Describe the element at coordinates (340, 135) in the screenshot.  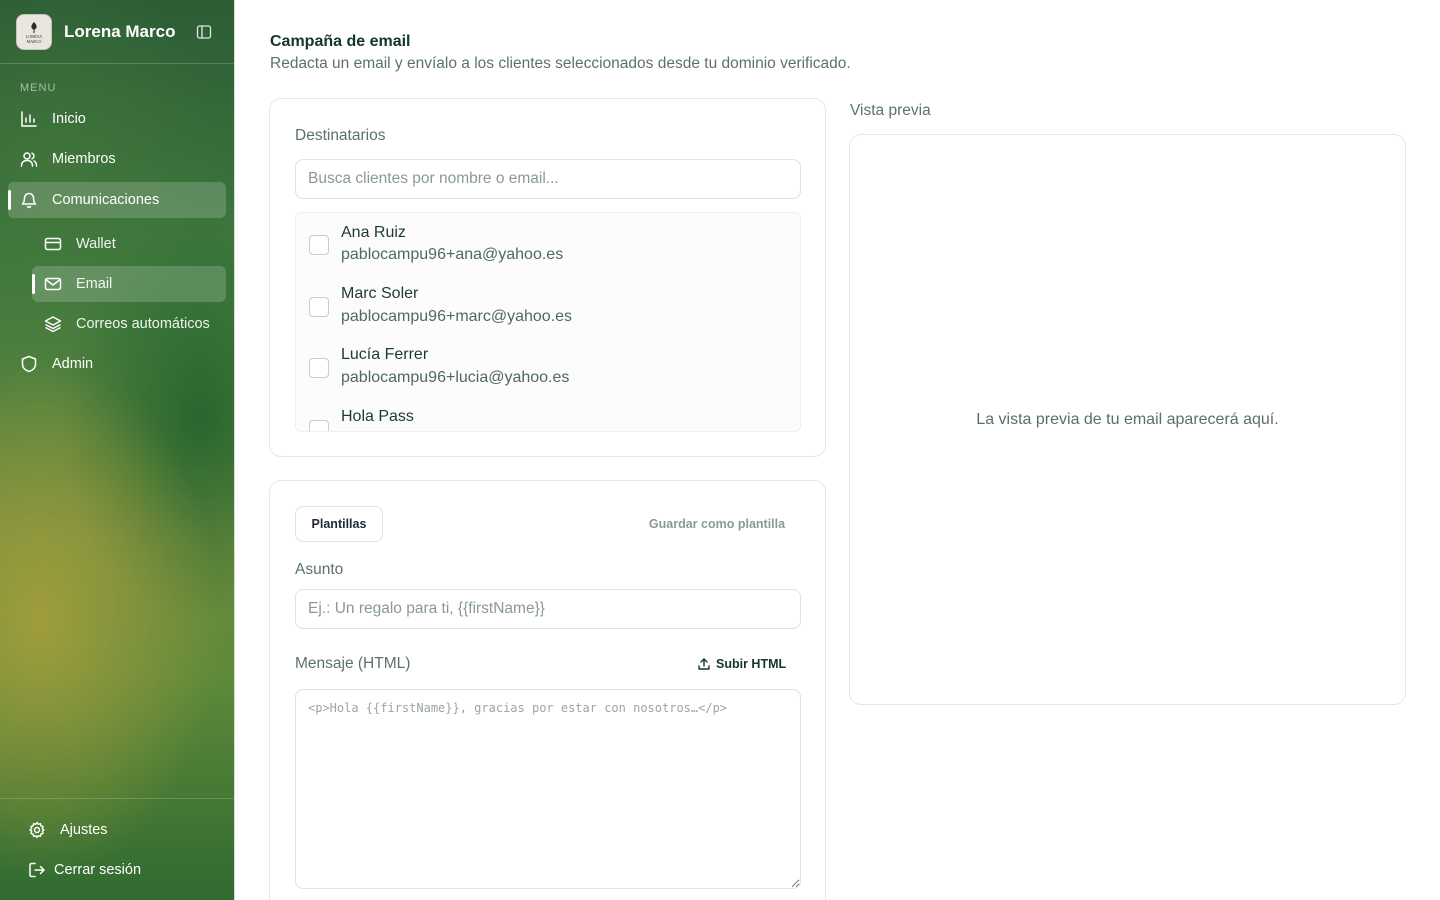
I see `recipients-label: Destinatarios` at that location.